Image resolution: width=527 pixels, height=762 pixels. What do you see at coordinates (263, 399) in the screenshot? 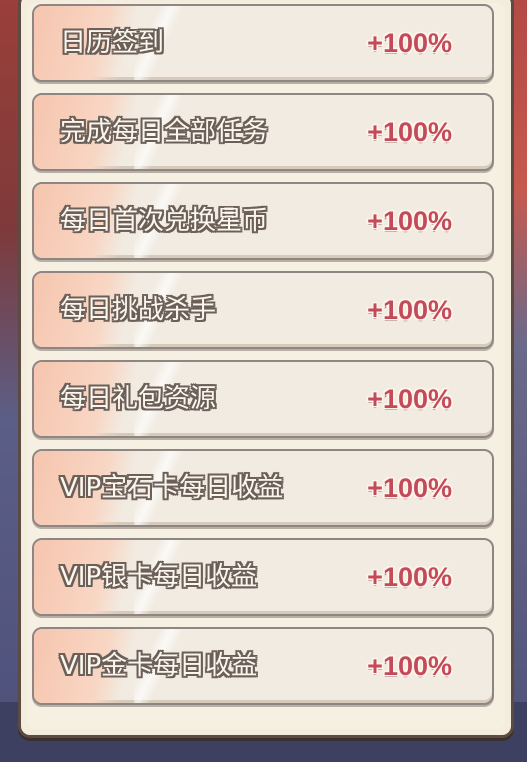
I see `bonus-row-daily-gift-pack: 每日礼包资源 +100%` at bounding box center [263, 399].